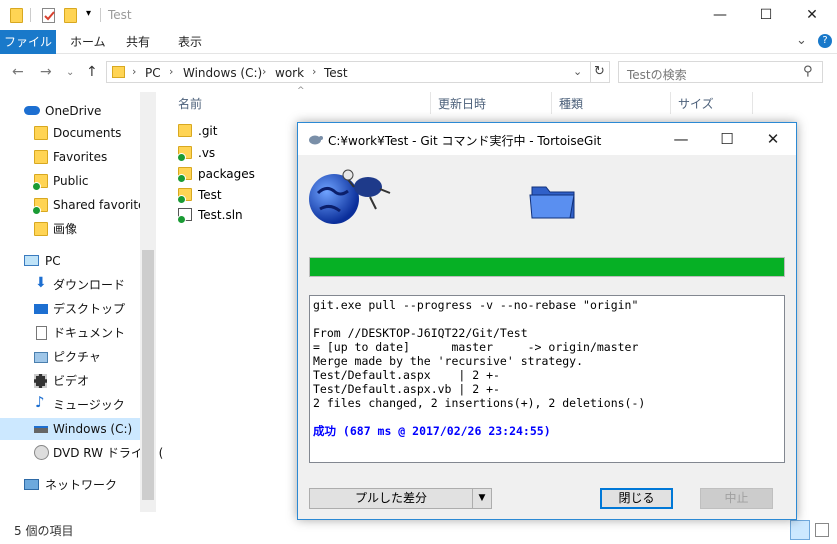 This screenshot has height=544, width=837. Describe the element at coordinates (432, 431) in the screenshot. I see `result-line: 成功 (687 ms @ 2017/02/26 23:24:55)` at that location.